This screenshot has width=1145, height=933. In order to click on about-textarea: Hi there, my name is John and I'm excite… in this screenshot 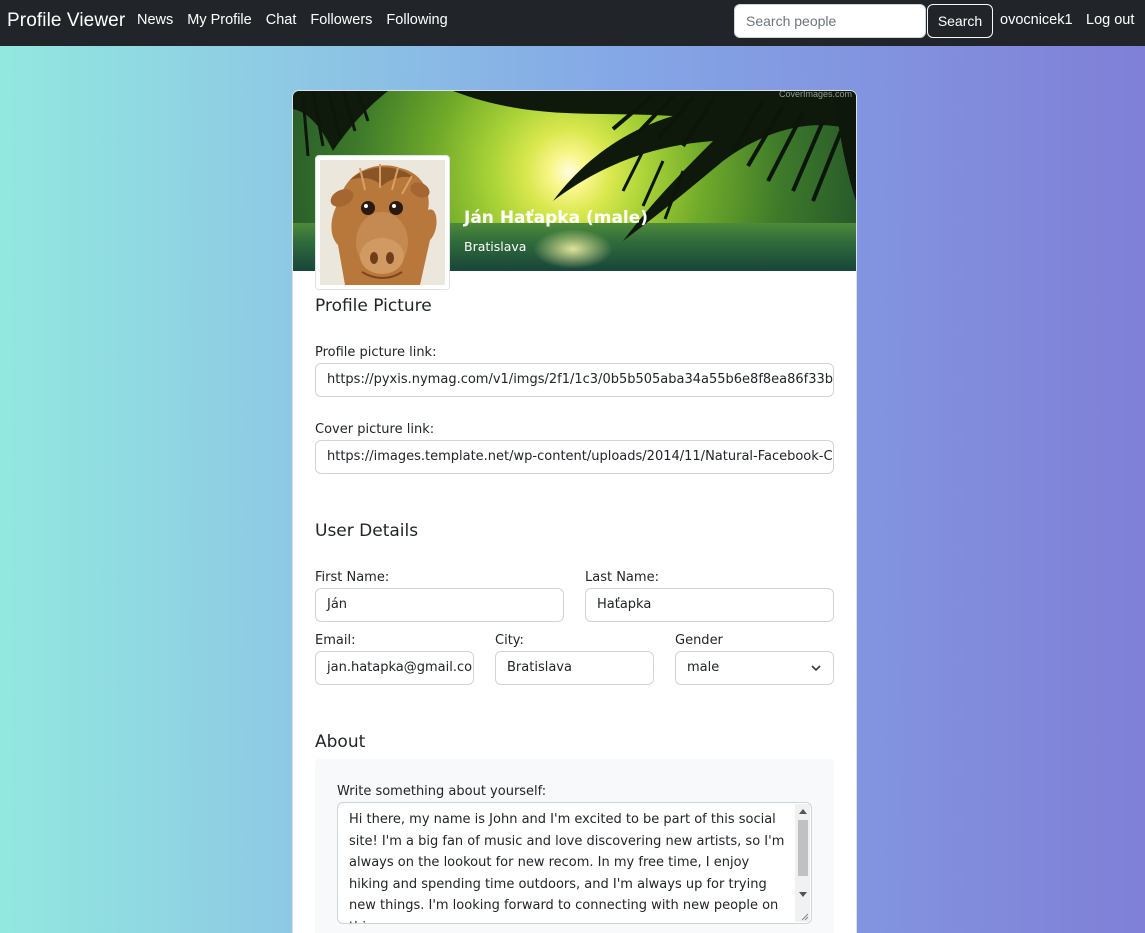, I will do `click(574, 863)`.